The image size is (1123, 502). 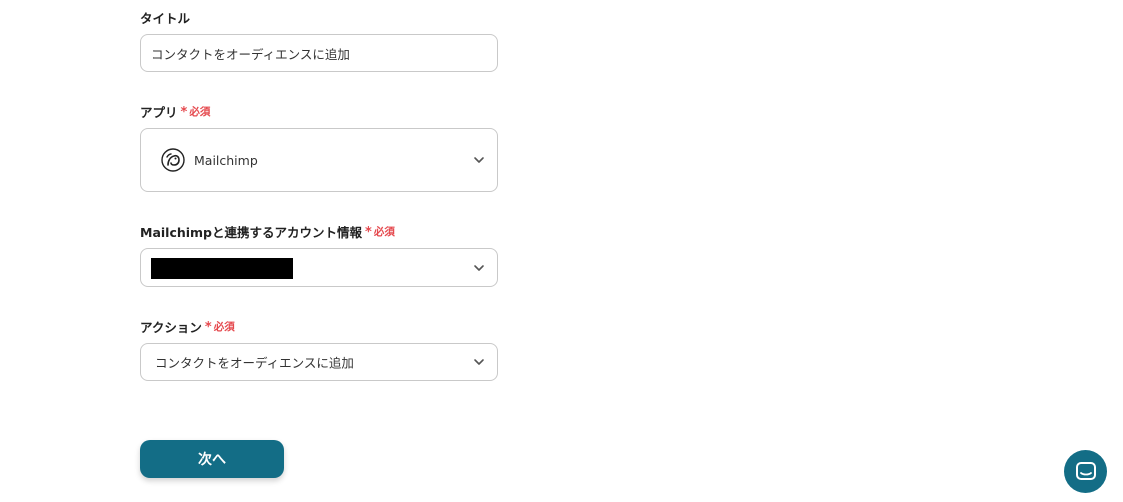 What do you see at coordinates (173, 160) in the screenshot?
I see `mailchimp-logo-icon` at bounding box center [173, 160].